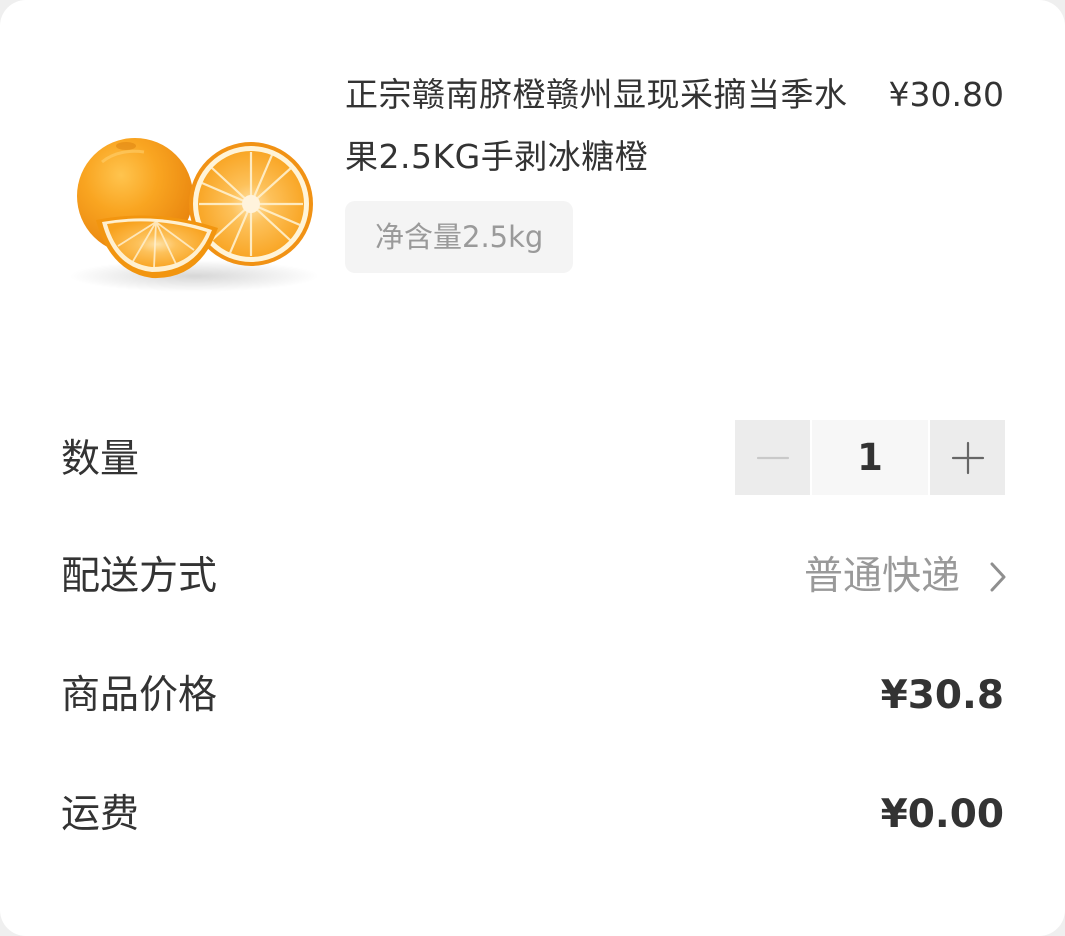  What do you see at coordinates (596, 125) in the screenshot?
I see `product-title: 正宗赣南脐橙赣州显现采摘当季水果2.5KG手剥冰糖橙` at bounding box center [596, 125].